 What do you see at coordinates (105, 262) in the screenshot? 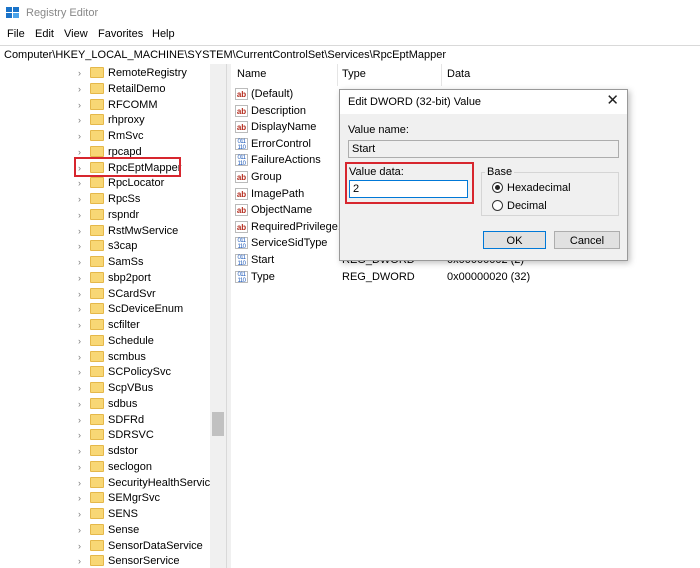
I see `tree-item: › SamSs` at bounding box center [105, 262].